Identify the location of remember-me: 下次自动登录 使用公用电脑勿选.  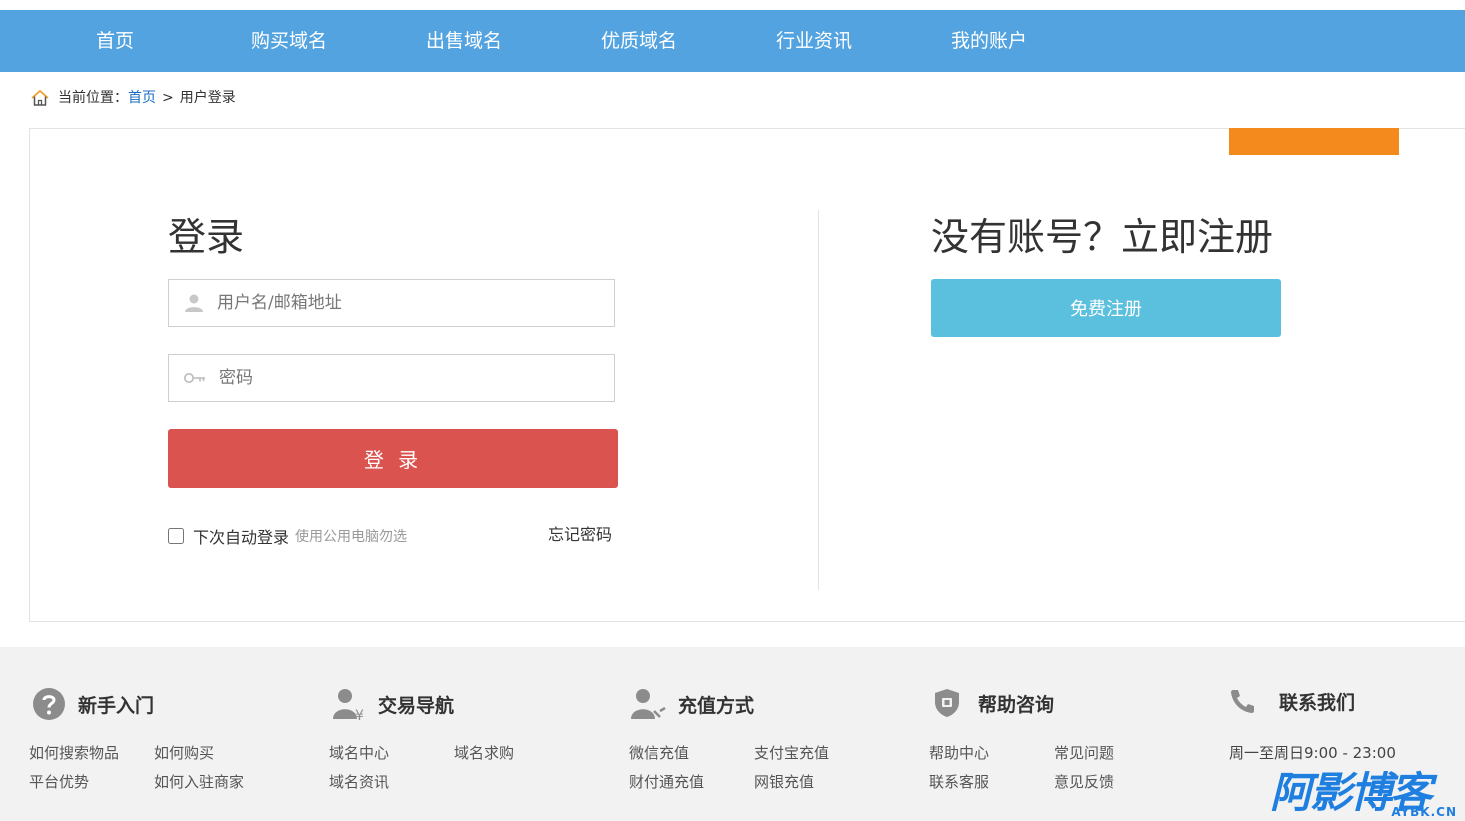
(287, 536).